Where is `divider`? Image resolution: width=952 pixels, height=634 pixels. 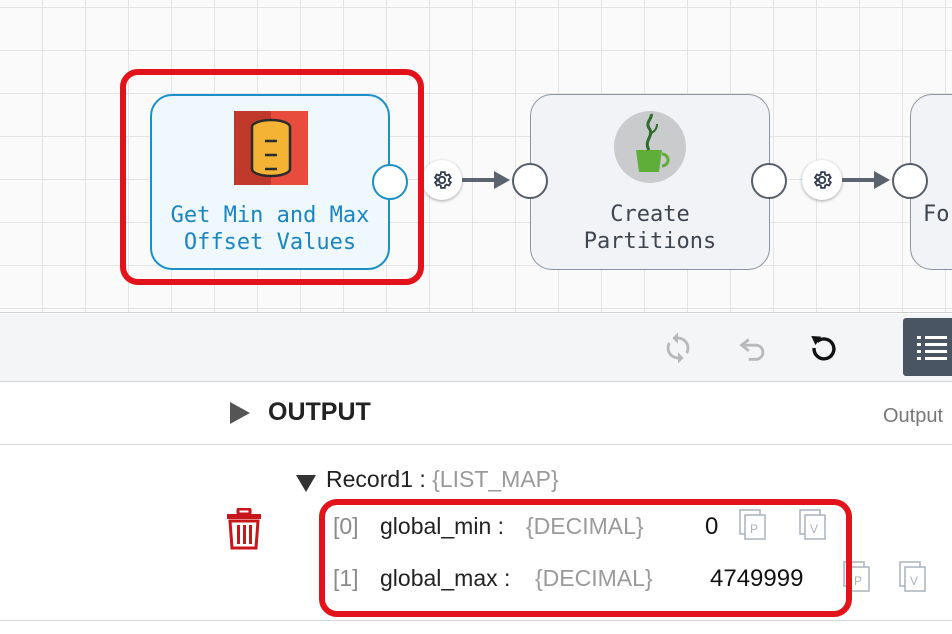 divider is located at coordinates (476, 620).